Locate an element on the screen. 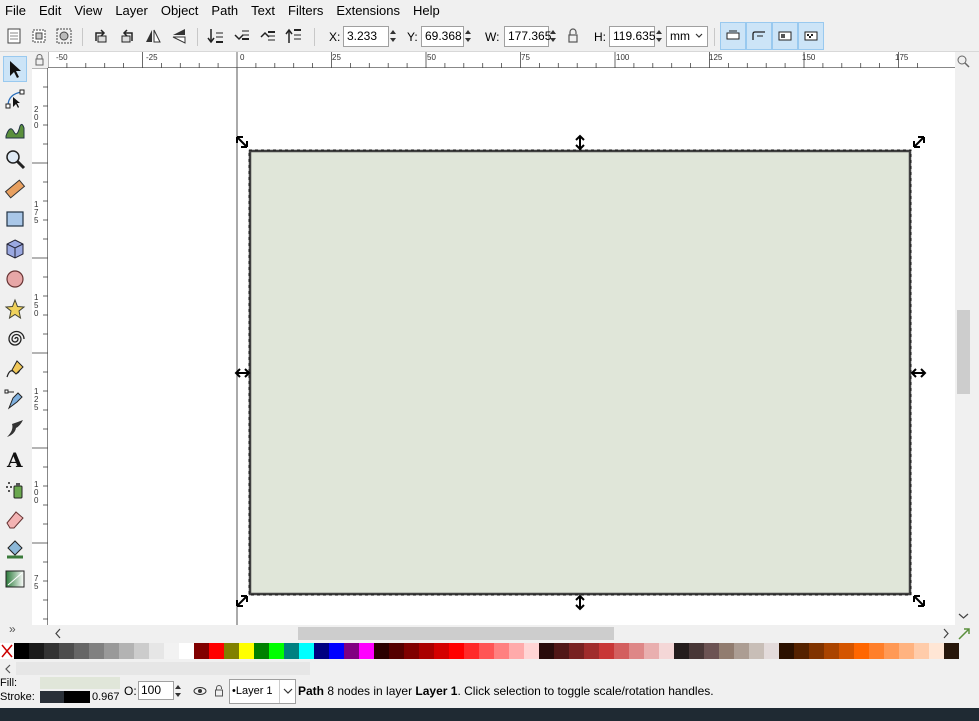 The width and height of the screenshot is (979, 721). w-input: 177.365 is located at coordinates (527, 36).